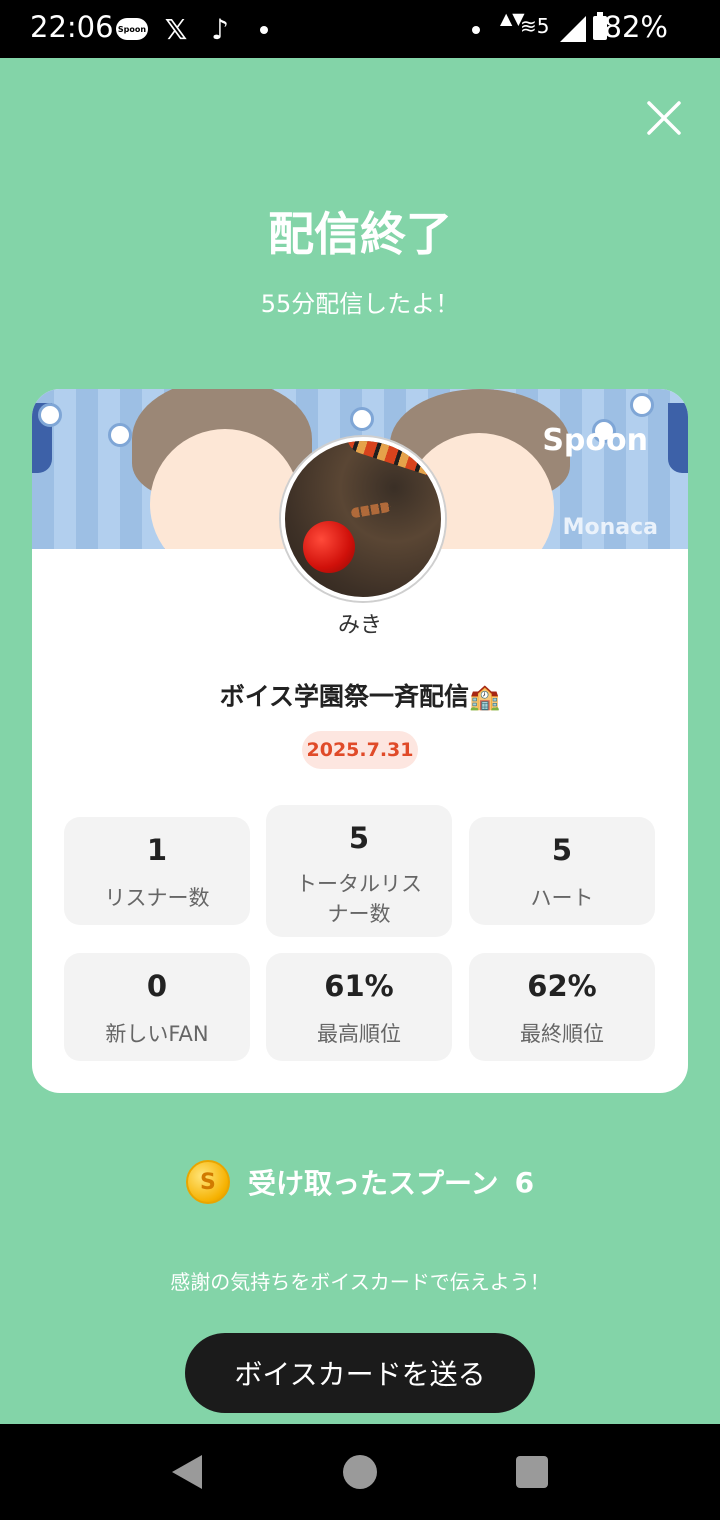  I want to click on stat-label: 新しいFAN, so click(157, 1034).